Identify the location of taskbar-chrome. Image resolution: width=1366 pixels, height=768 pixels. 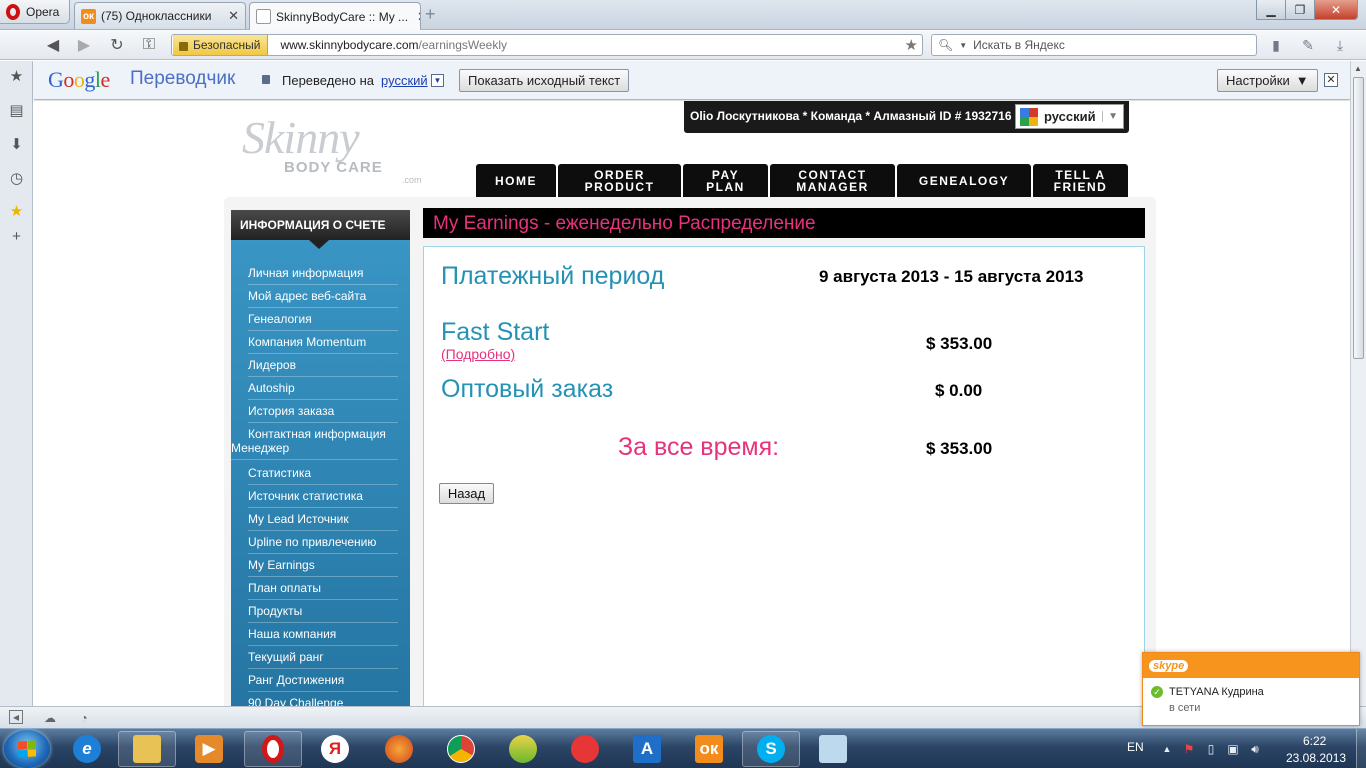
(461, 749).